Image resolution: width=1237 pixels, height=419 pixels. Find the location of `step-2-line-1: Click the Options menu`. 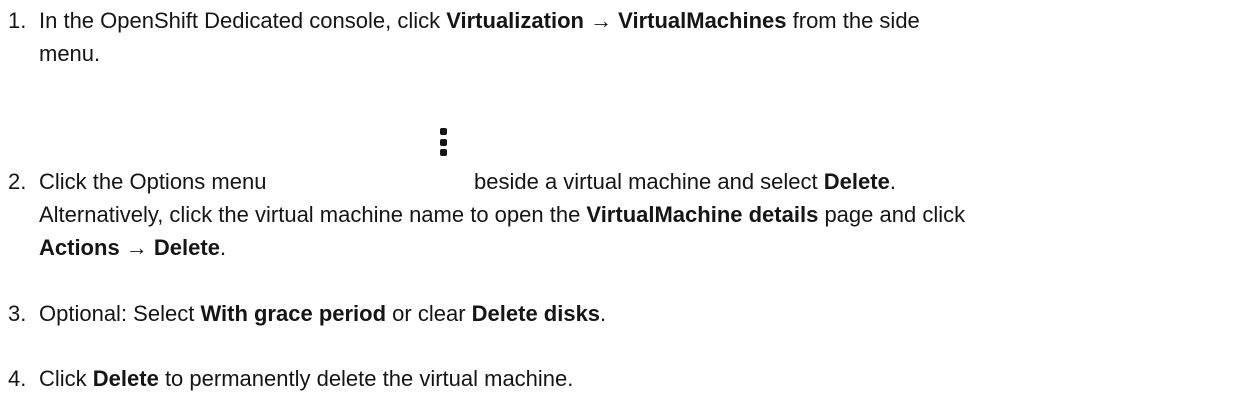

step-2-line-1: Click the Options menu is located at coordinates (152, 181).